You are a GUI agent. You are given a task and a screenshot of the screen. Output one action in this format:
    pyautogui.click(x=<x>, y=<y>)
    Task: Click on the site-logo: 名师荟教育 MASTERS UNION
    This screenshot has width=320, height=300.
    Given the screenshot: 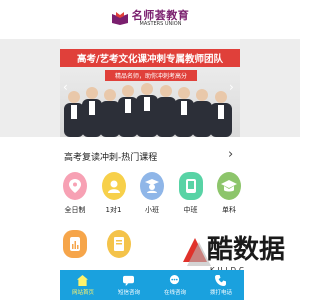 What is the action you would take?
    pyautogui.click(x=150, y=18)
    